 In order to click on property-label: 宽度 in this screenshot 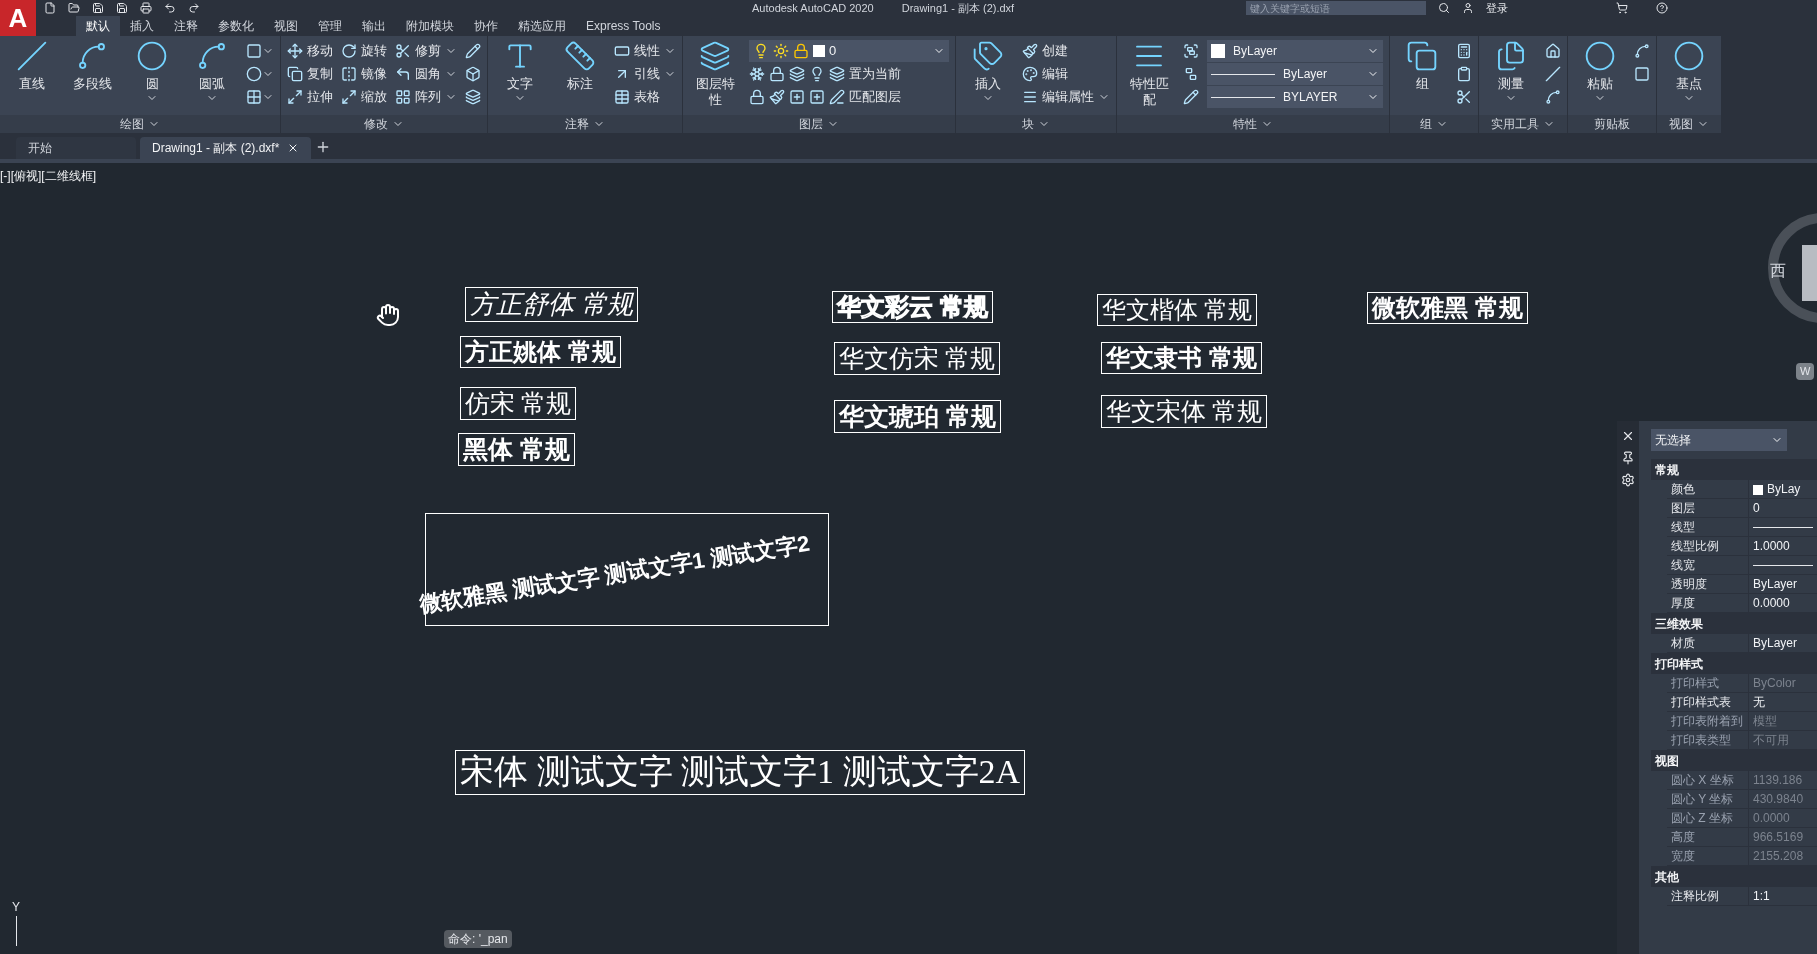, I will do `click(1708, 856)`.